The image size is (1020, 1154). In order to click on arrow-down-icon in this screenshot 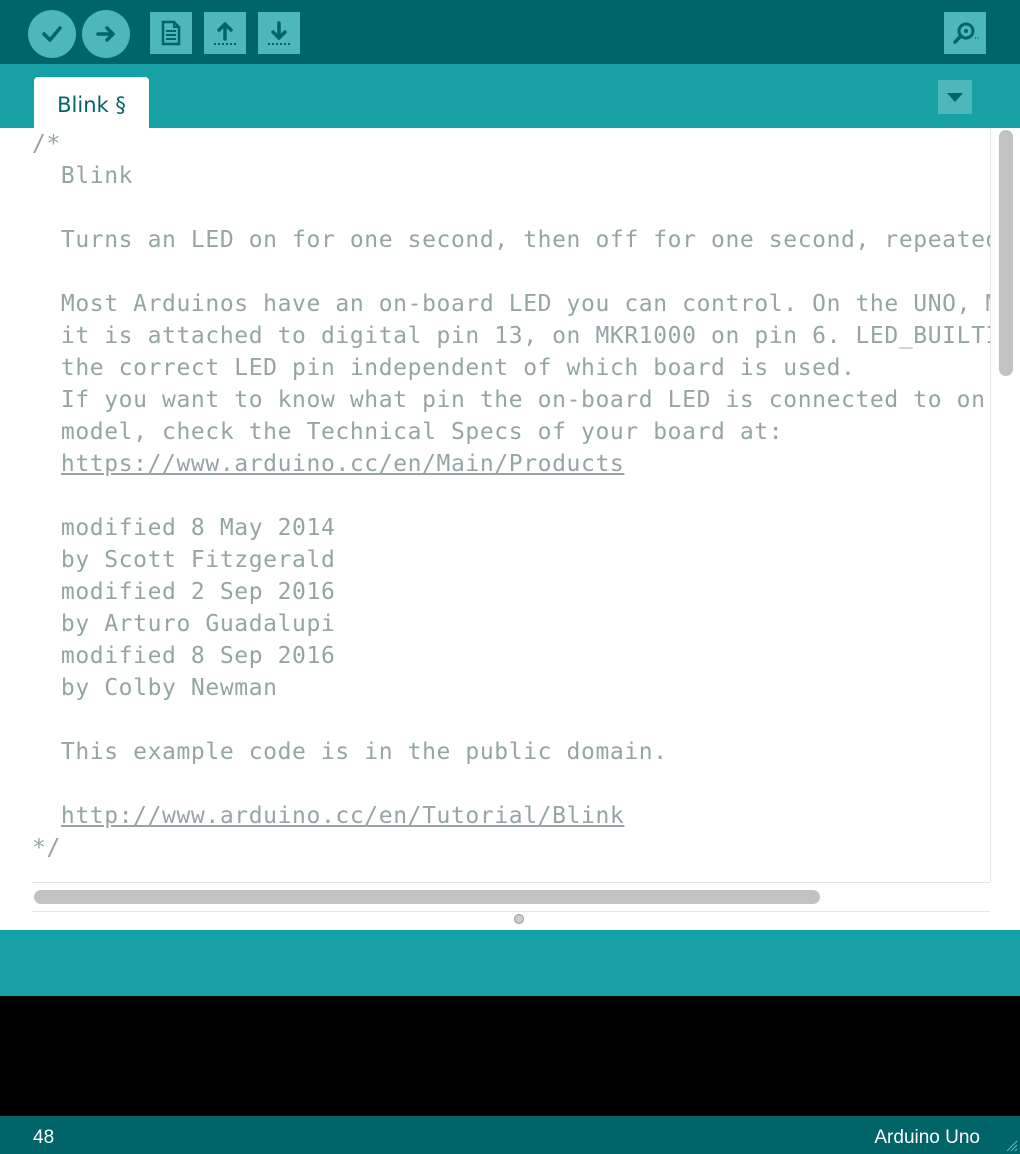, I will do `click(279, 33)`.